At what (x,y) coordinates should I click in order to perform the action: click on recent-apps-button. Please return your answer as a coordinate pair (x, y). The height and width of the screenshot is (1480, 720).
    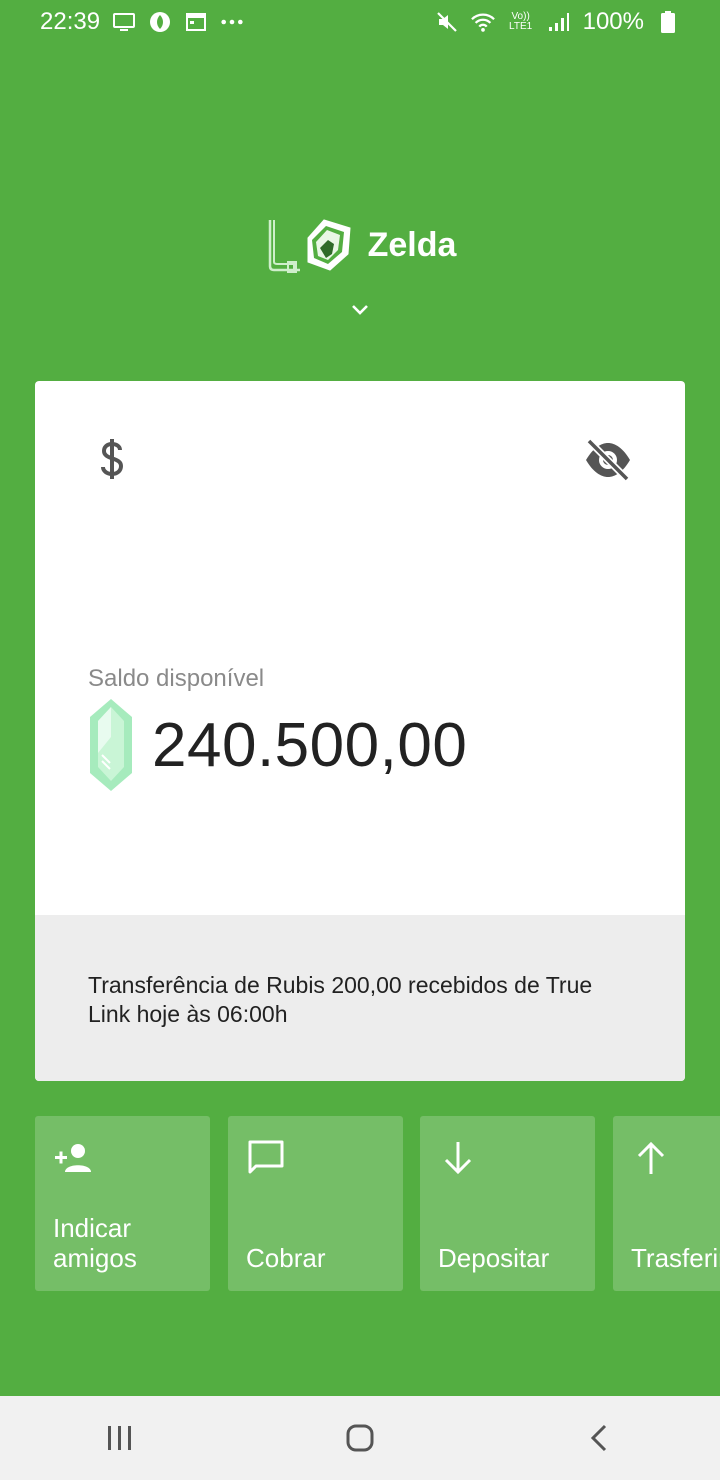
    Looking at the image, I should click on (120, 1438).